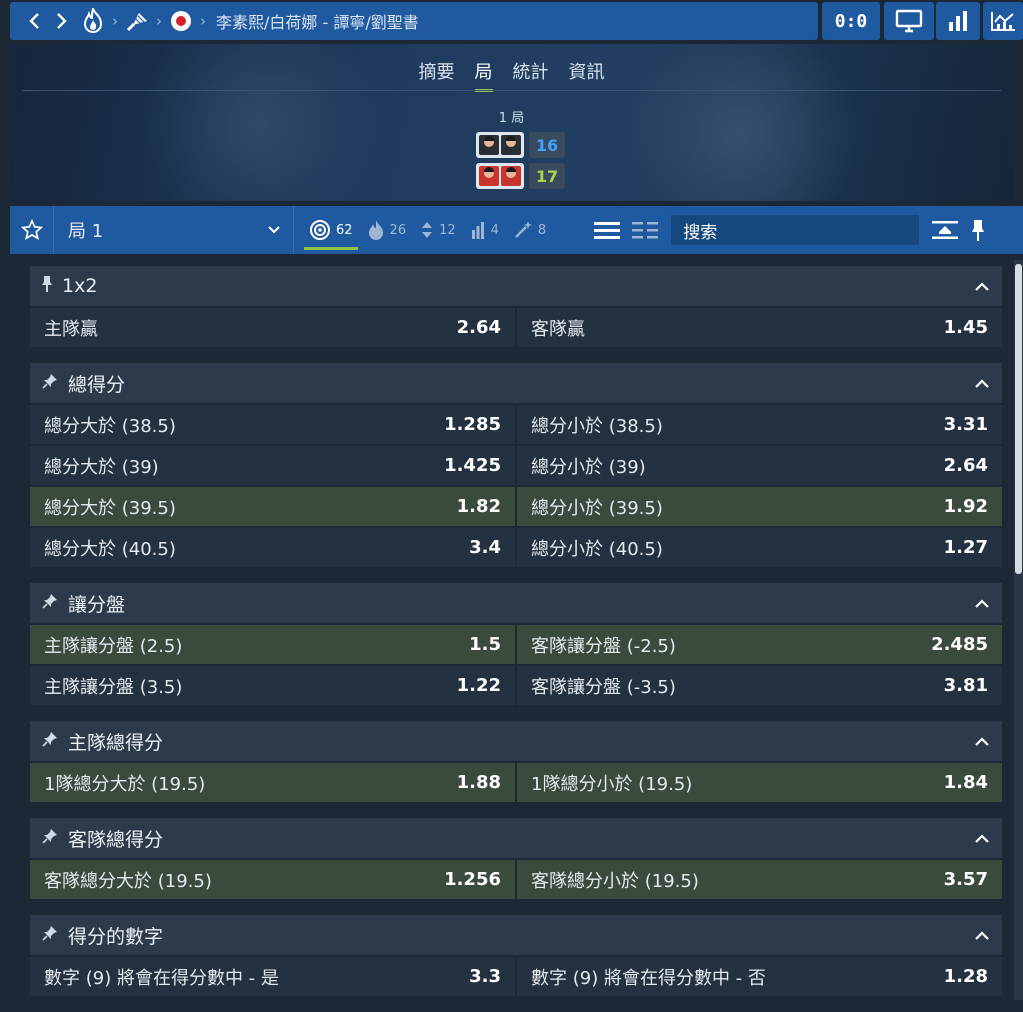 The image size is (1023, 1012). Describe the element at coordinates (516, 761) in the screenshot. I see `market-group: 主隊總得分 1隊總分大於 (19.5) 1.88 1隊總分小於 (19.5) 1.84` at that location.